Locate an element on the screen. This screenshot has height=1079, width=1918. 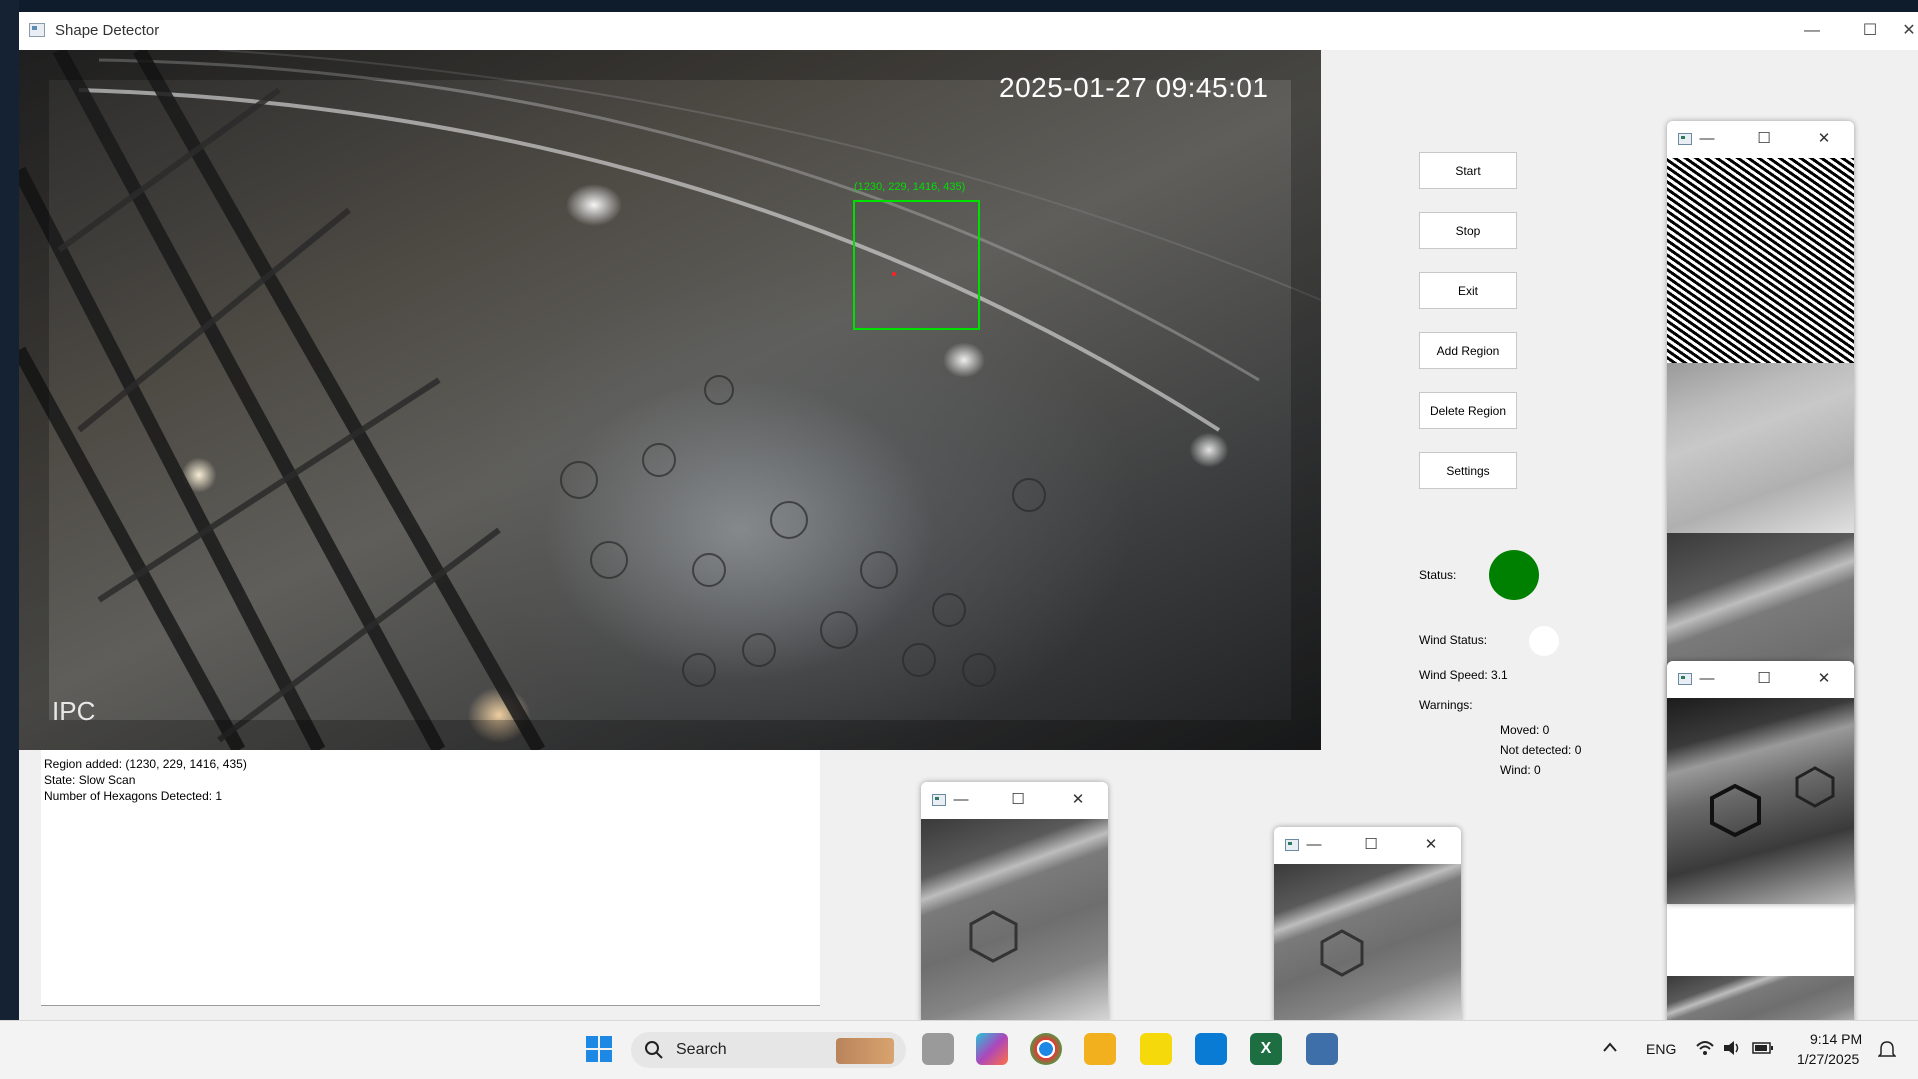
add-region-button: Add Region is located at coordinates (1468, 350).